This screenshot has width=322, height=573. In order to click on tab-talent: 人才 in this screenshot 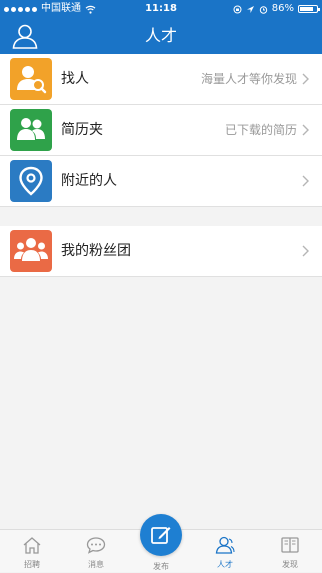, I will do `click(225, 551)`.